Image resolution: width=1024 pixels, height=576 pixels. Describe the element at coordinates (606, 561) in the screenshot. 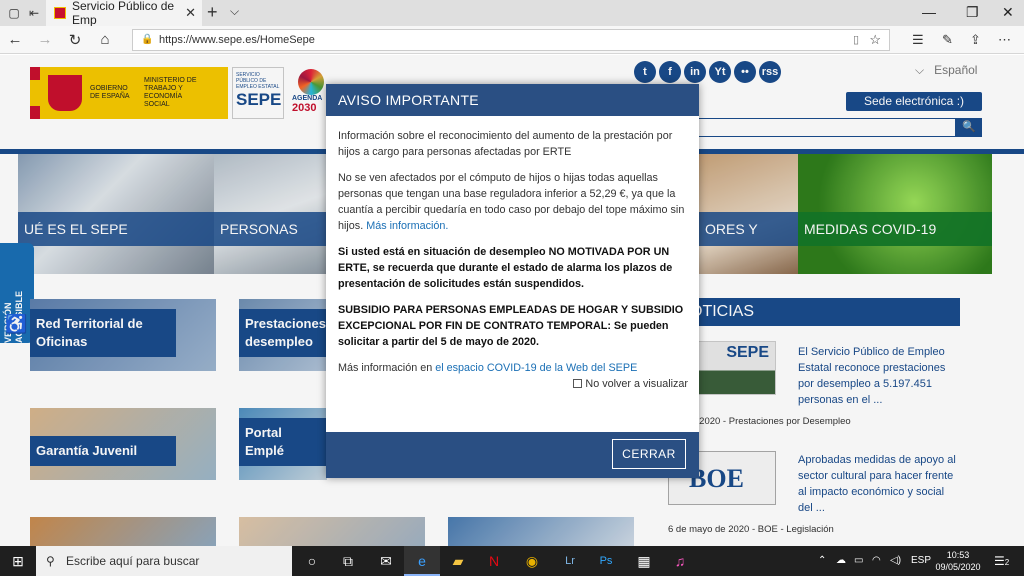

I see `photoshop-icon: Ps` at that location.